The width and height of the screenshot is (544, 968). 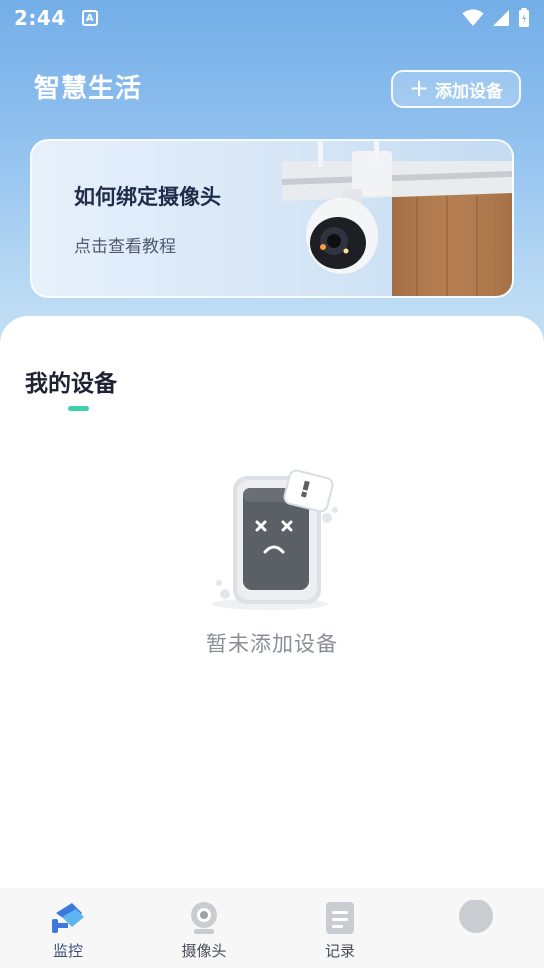 What do you see at coordinates (78, 408) in the screenshot?
I see `section-underline` at bounding box center [78, 408].